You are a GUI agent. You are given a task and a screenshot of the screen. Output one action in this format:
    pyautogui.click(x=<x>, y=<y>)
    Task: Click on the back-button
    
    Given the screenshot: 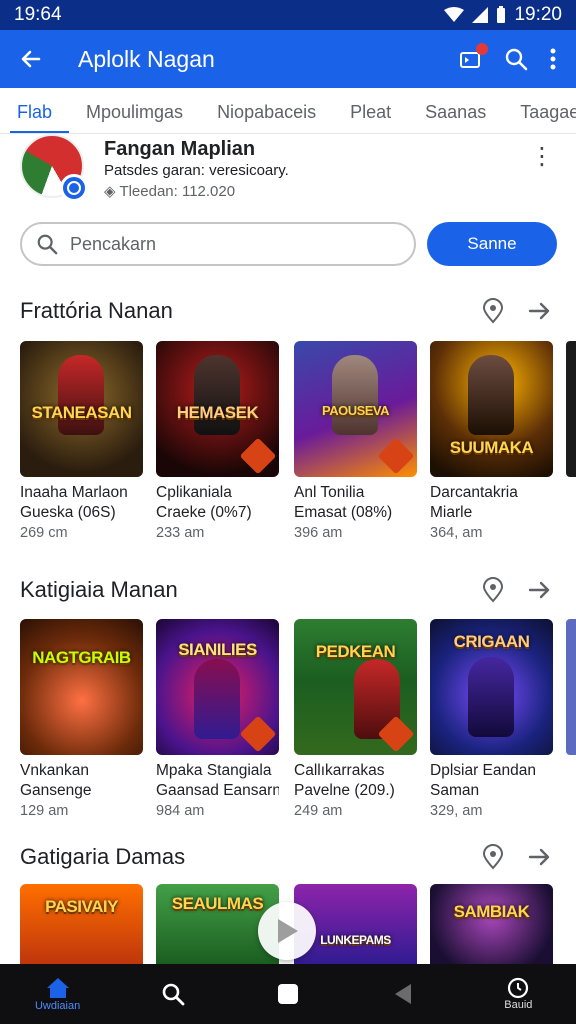 What is the action you would take?
    pyautogui.click(x=31, y=59)
    